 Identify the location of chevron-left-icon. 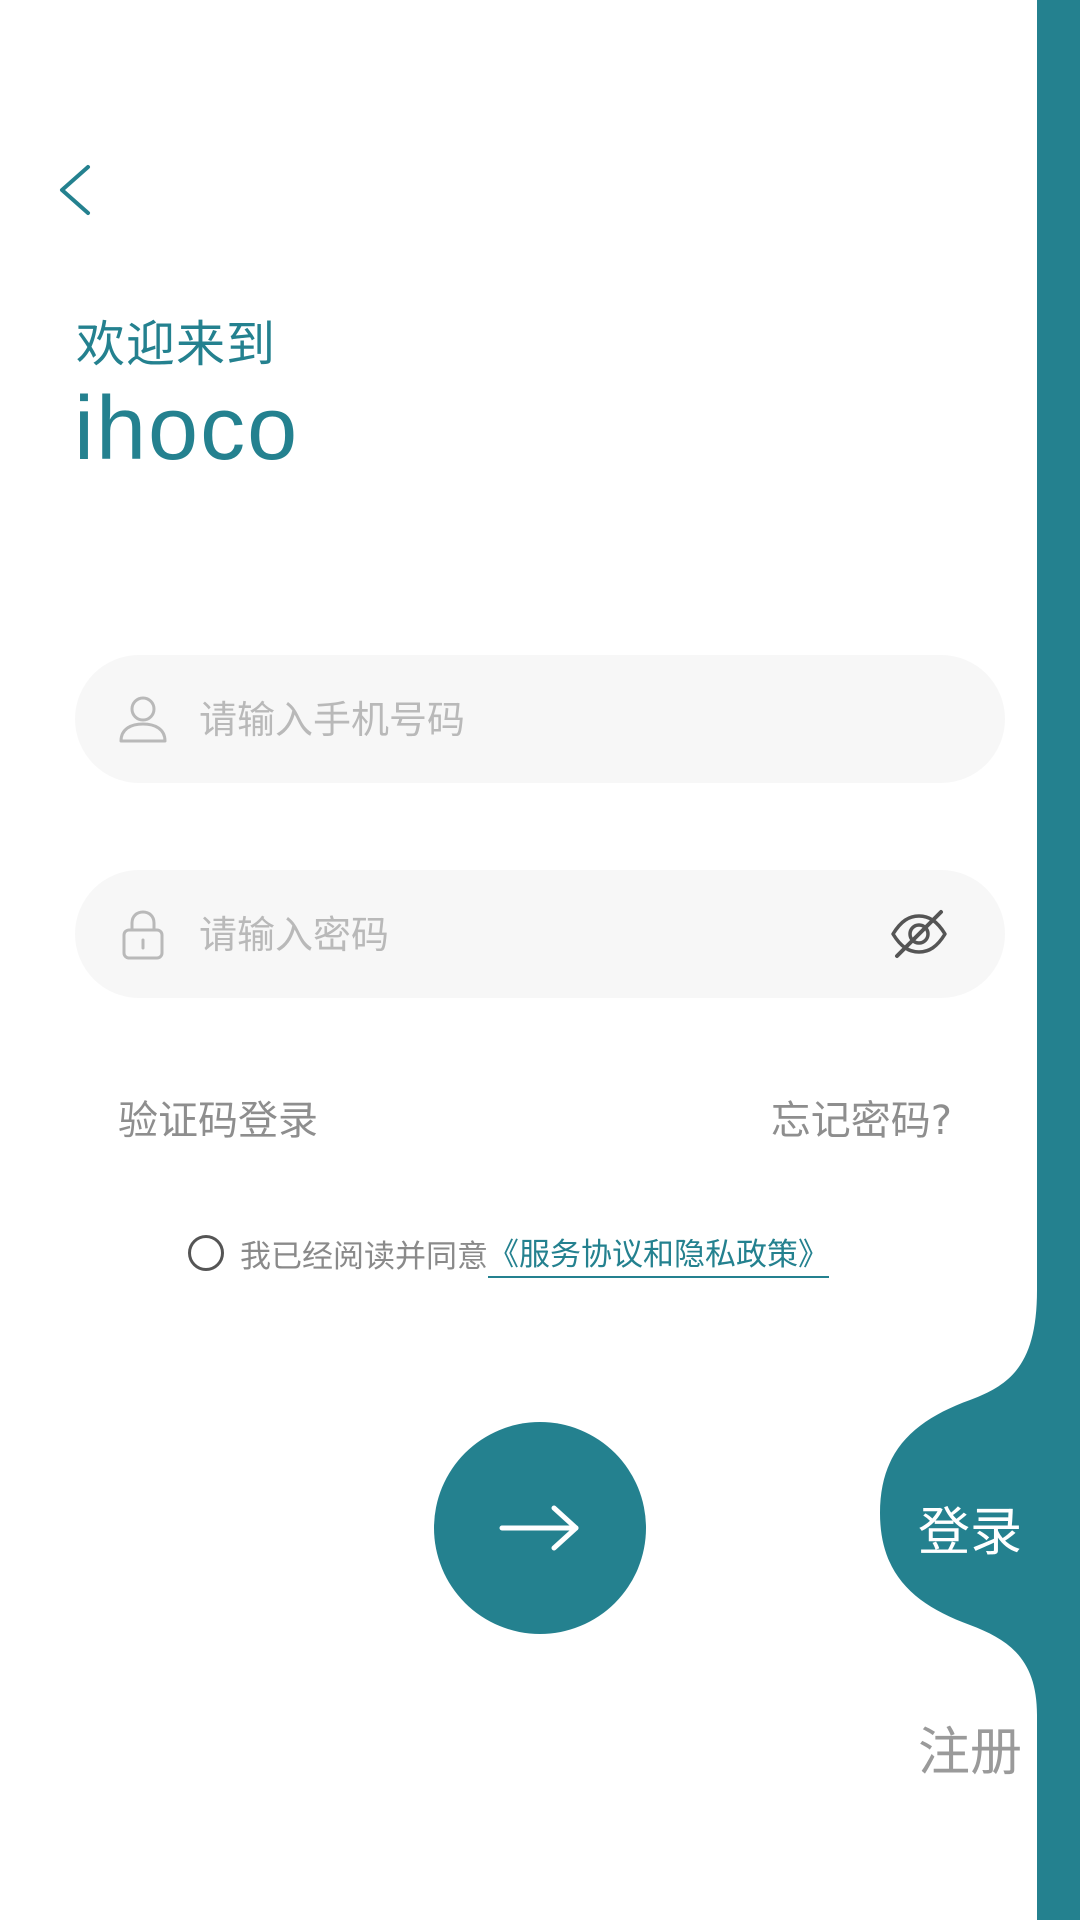
(75, 190).